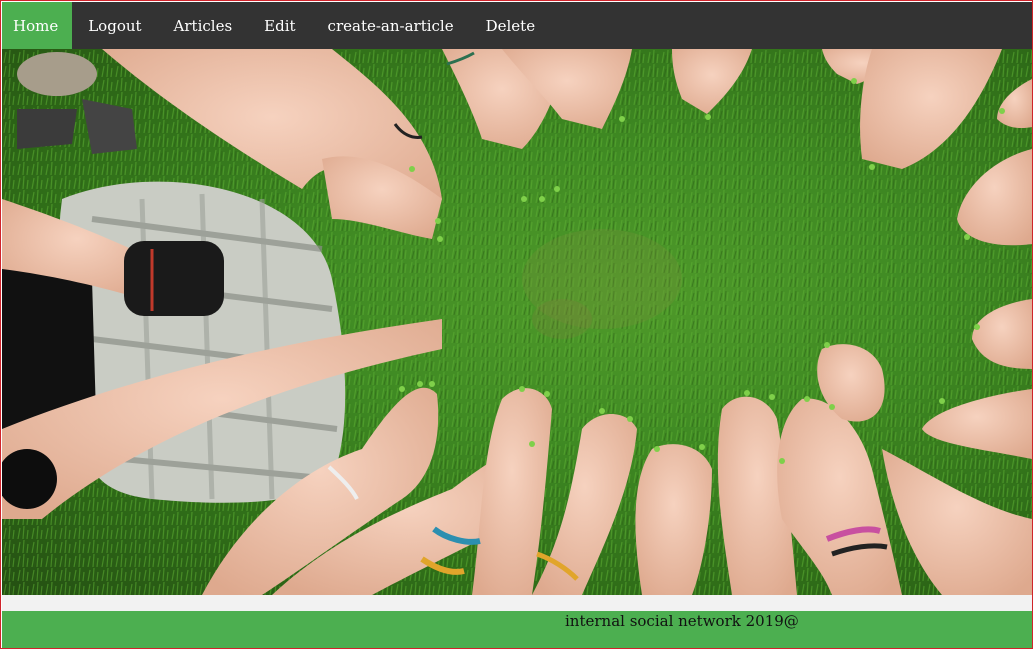  What do you see at coordinates (37, 25) in the screenshot?
I see `nav-home-link: Home` at bounding box center [37, 25].